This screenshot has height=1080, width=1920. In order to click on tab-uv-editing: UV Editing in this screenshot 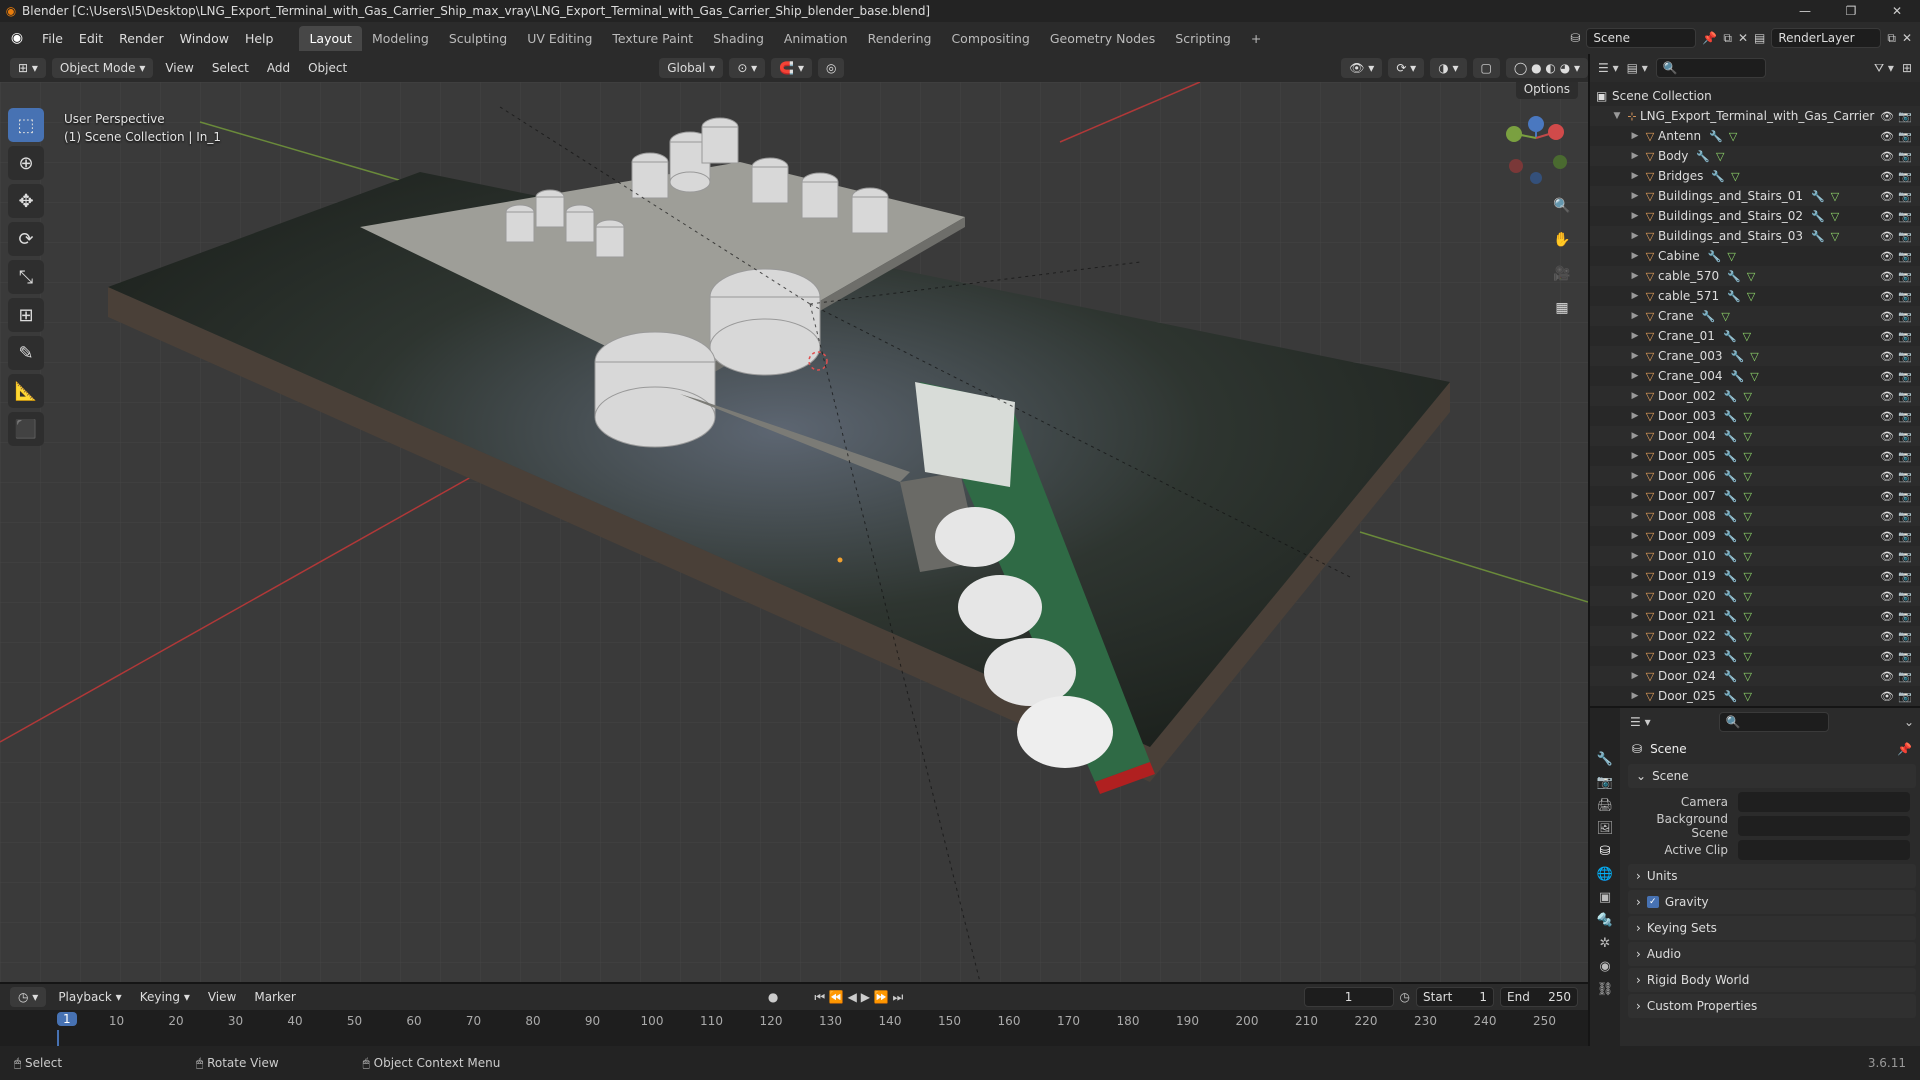, I will do `click(559, 38)`.